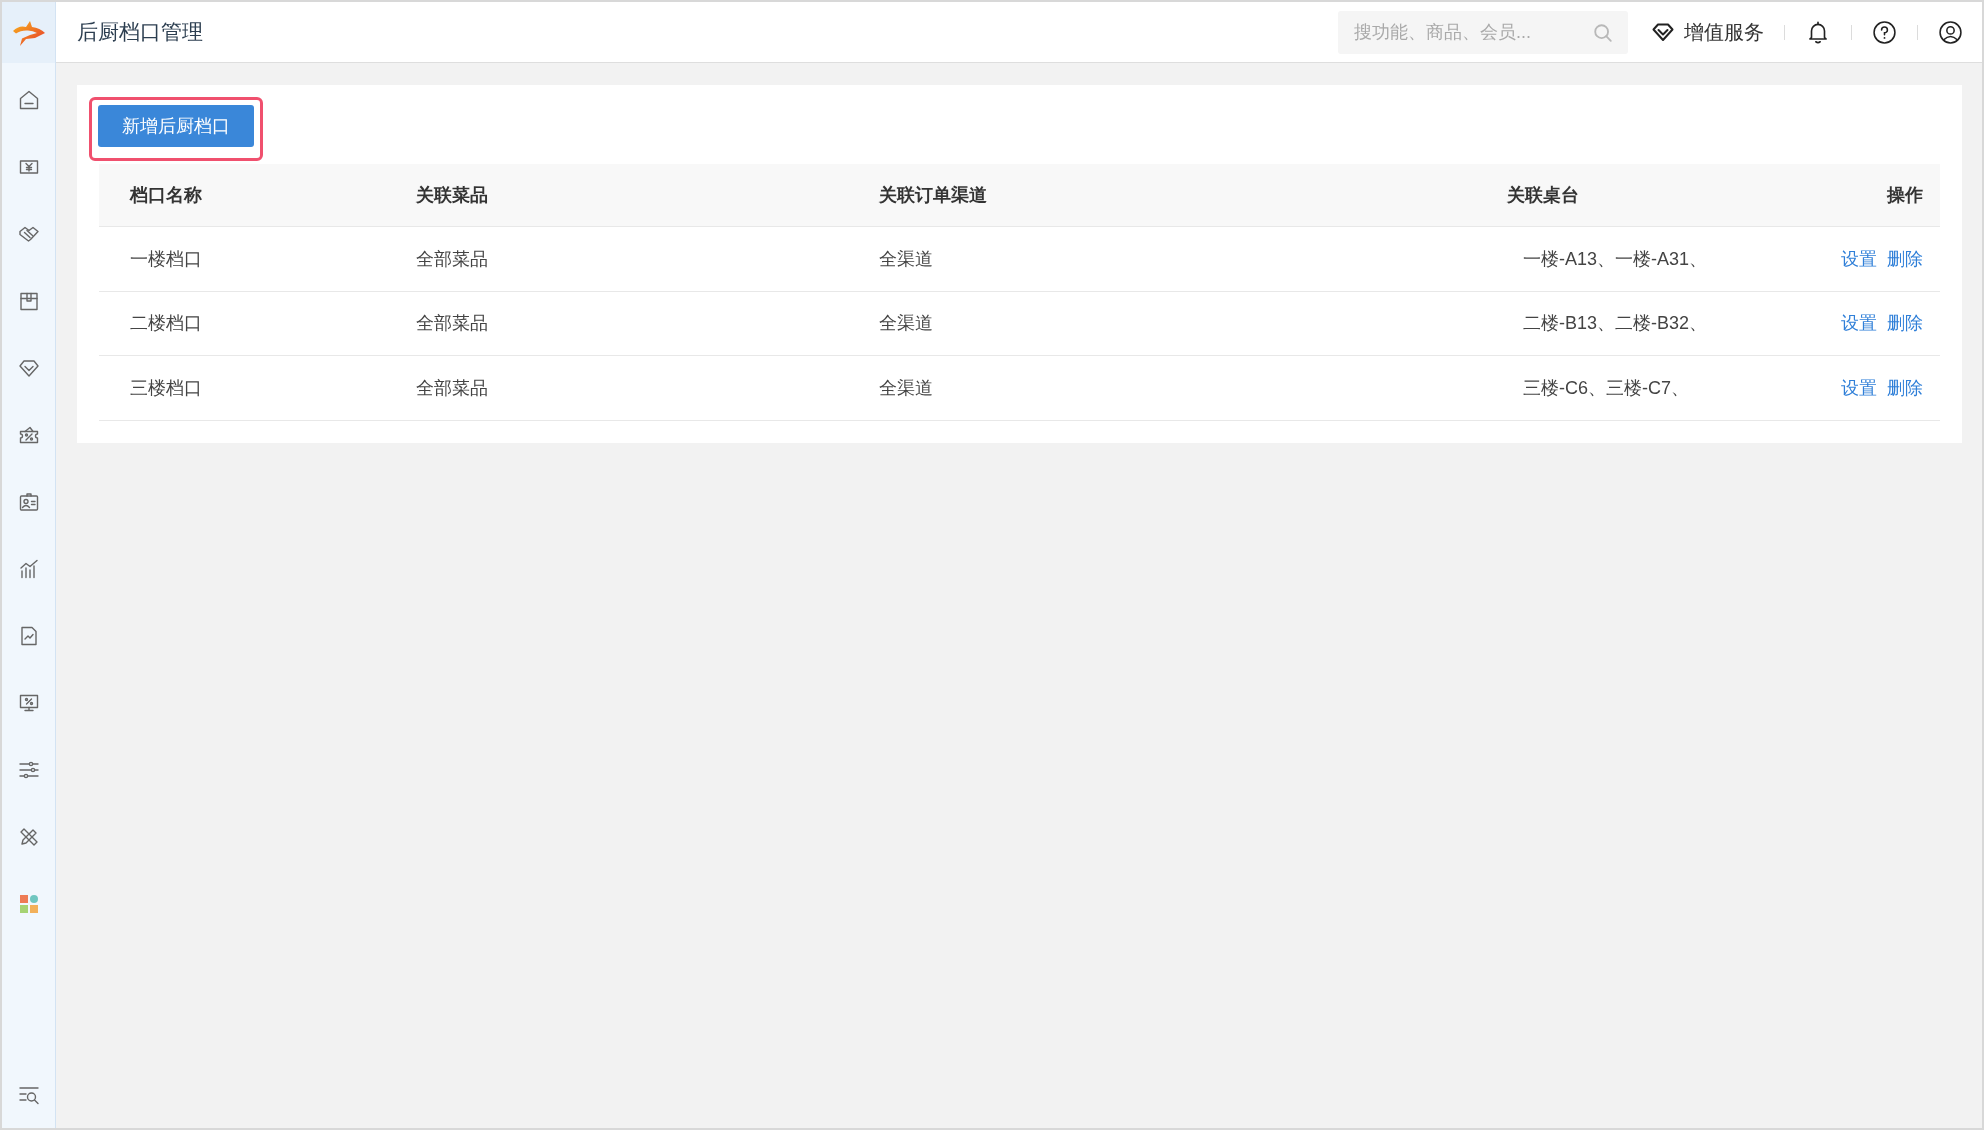 Image resolution: width=1984 pixels, height=1130 pixels. I want to click on column-header: 关联菜品, so click(452, 195).